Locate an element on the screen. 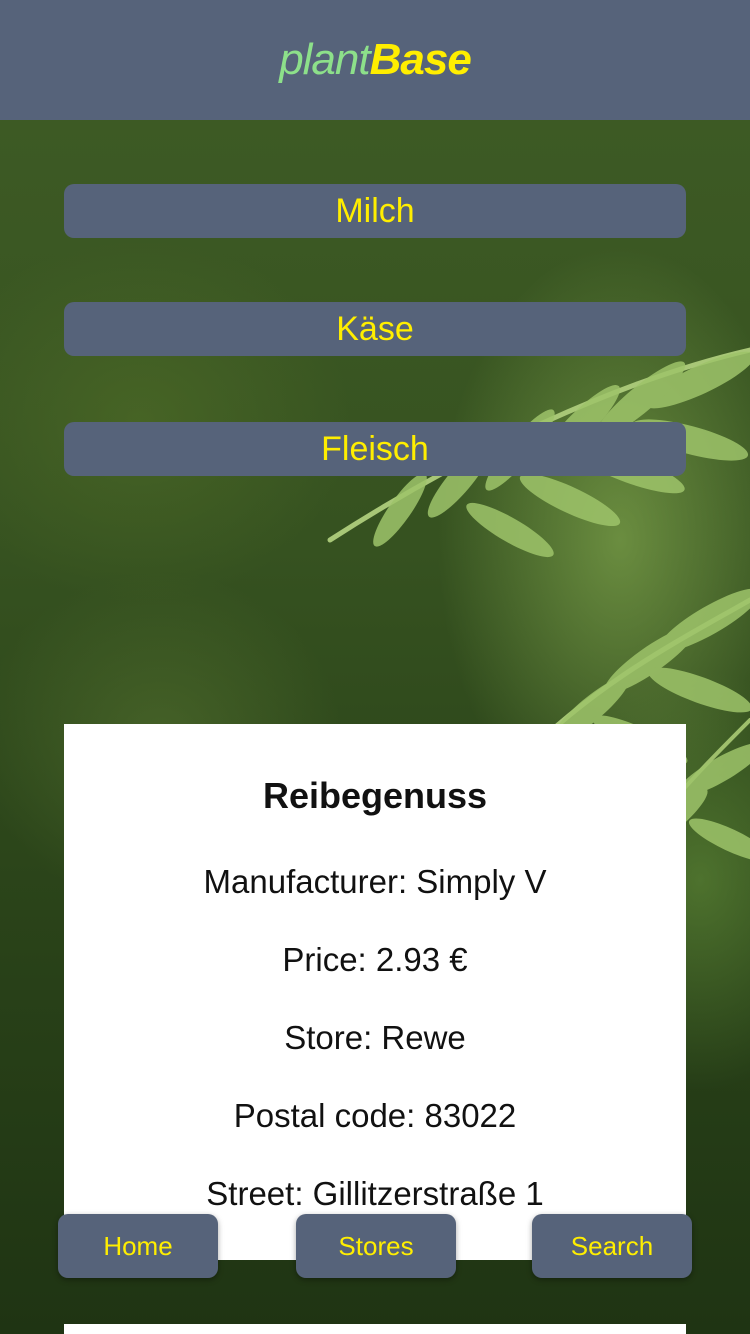 This screenshot has height=1334, width=750. category-button-milch: Milch is located at coordinates (375, 211).